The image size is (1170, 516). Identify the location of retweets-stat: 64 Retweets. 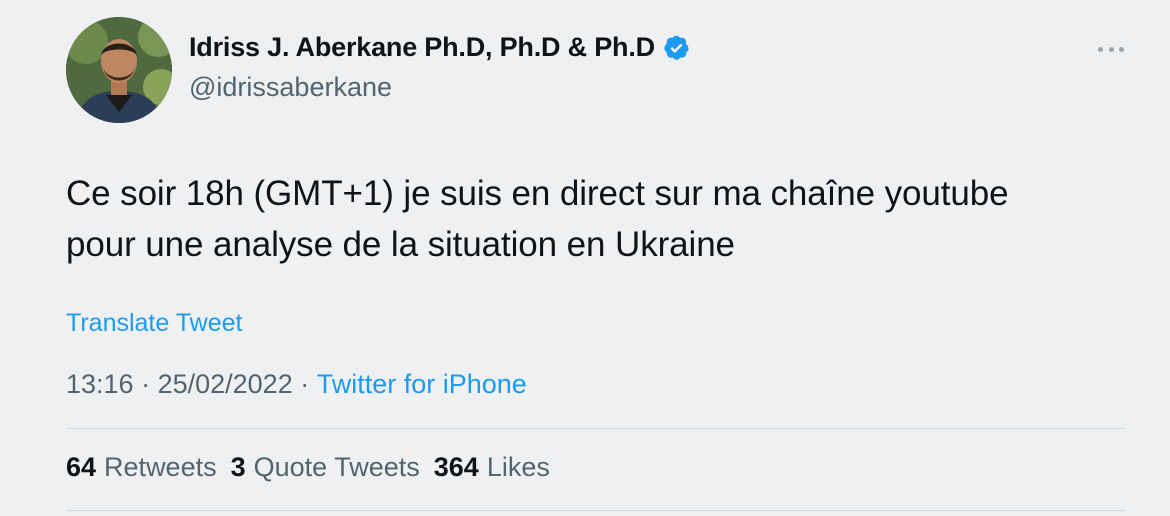
(141, 467).